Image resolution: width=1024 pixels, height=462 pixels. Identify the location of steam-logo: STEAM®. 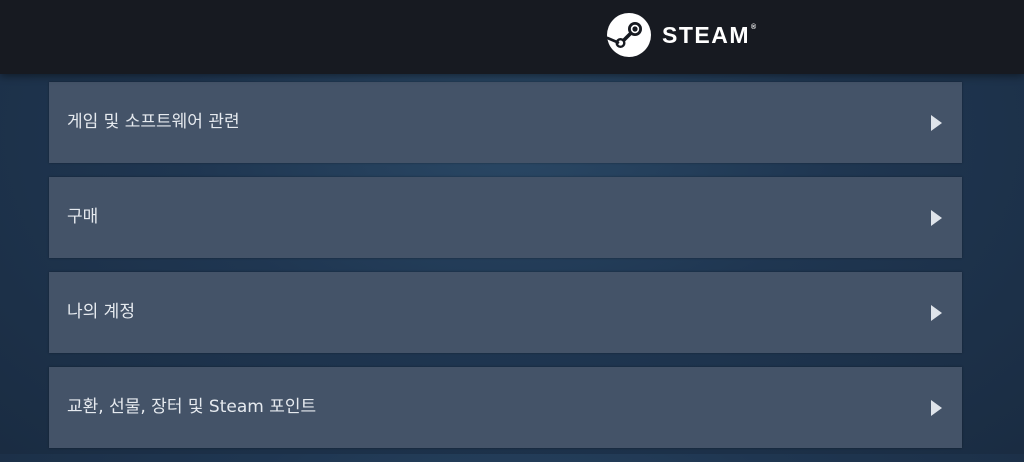
(681, 35).